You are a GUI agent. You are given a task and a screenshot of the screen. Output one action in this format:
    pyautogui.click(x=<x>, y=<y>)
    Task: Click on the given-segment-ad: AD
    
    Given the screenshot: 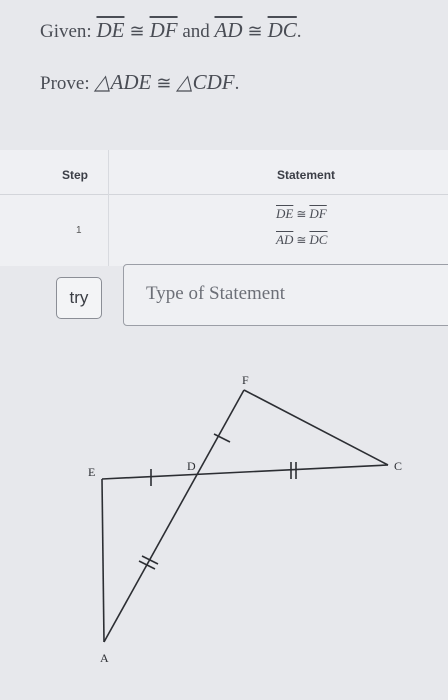 What is the action you would take?
    pyautogui.click(x=228, y=30)
    